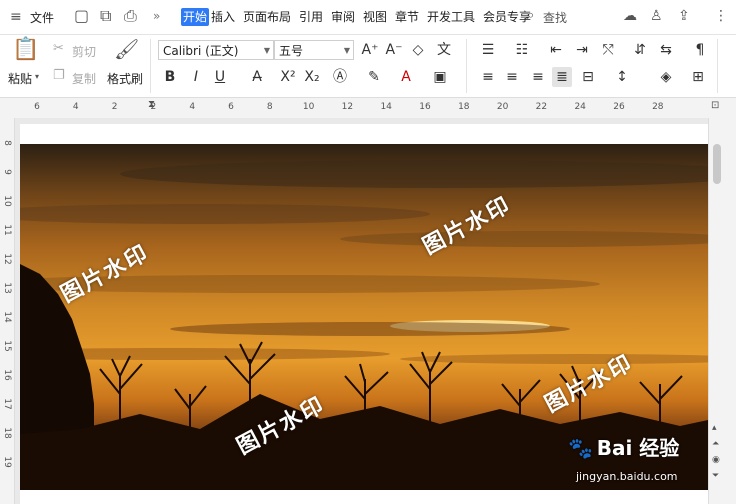 Image resolution: width=736 pixels, height=504 pixels. Describe the element at coordinates (16, 17) in the screenshot. I see `hamburger-icon: ≡` at that location.